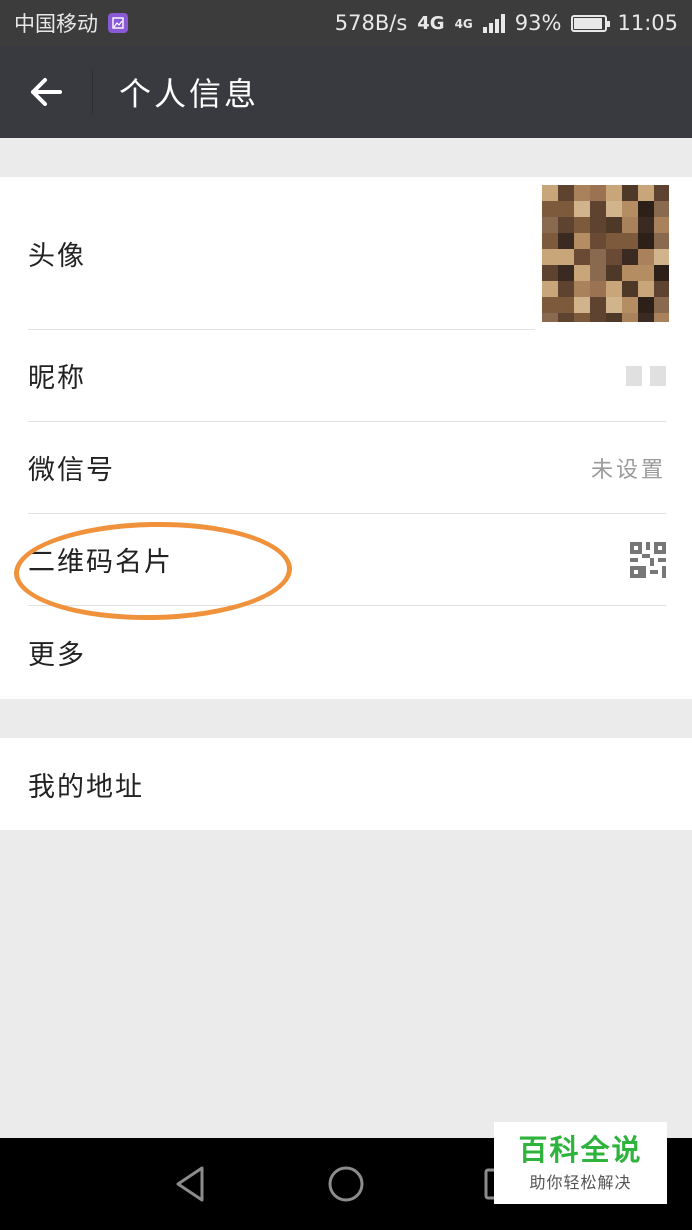 Image resolution: width=692 pixels, height=1230 pixels. I want to click on arrow-left-icon, so click(46, 92).